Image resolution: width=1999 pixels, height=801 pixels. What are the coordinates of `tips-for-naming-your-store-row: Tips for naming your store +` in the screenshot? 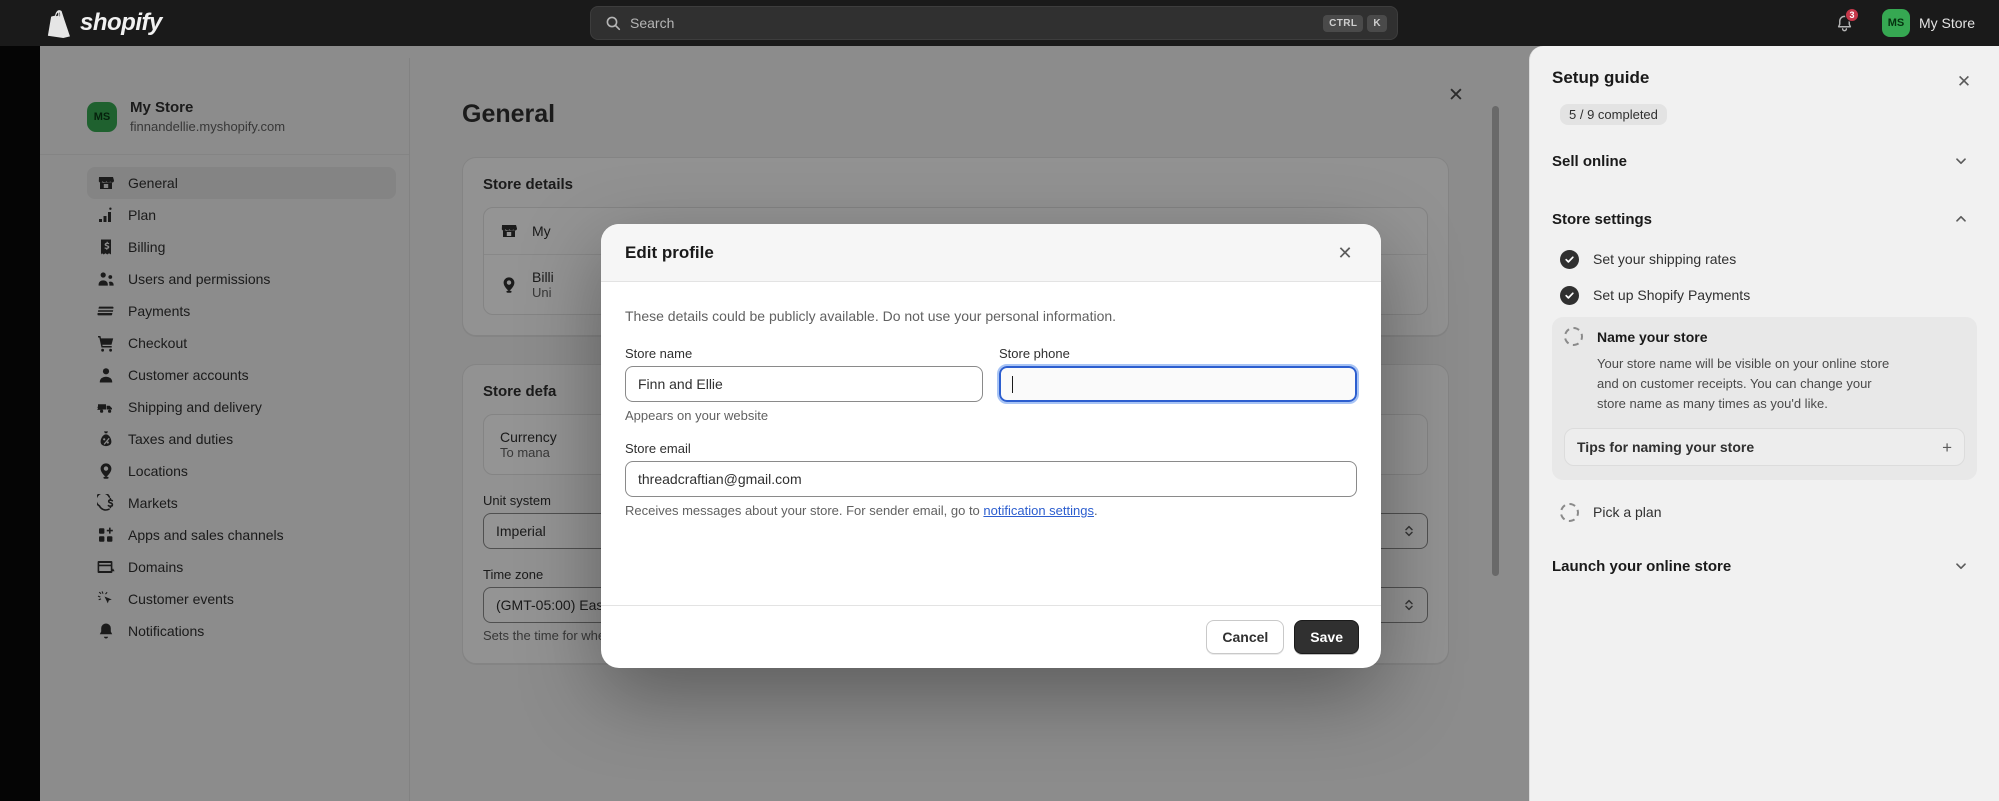 It's located at (1764, 447).